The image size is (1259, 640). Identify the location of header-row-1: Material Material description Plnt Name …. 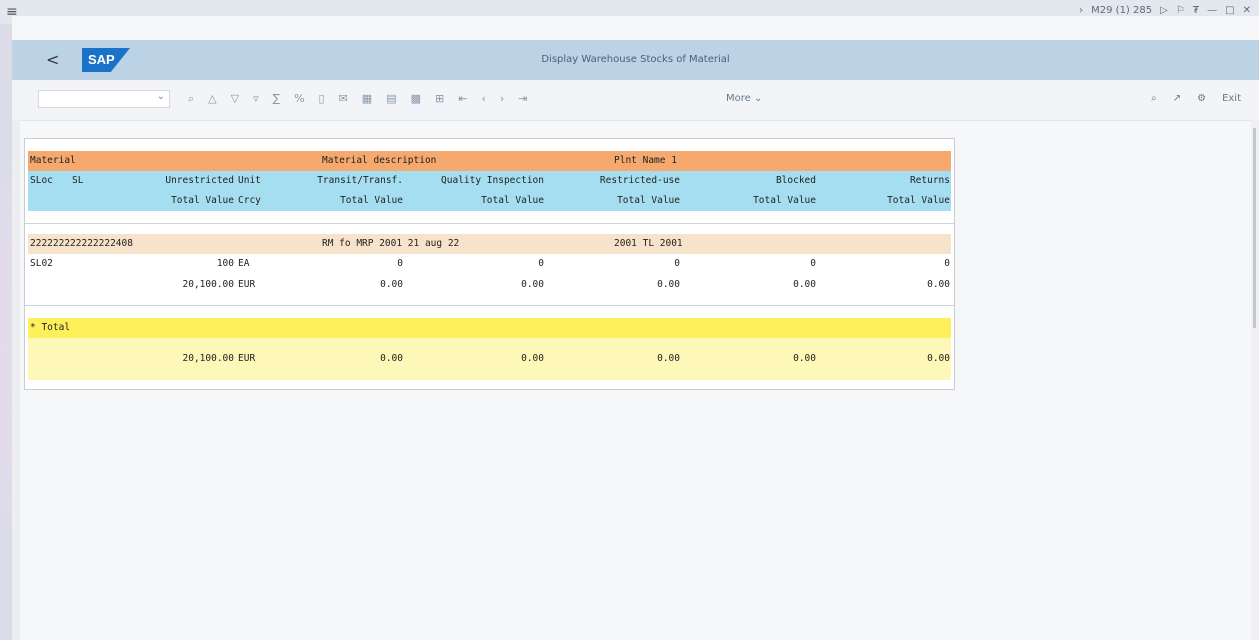
(489, 161).